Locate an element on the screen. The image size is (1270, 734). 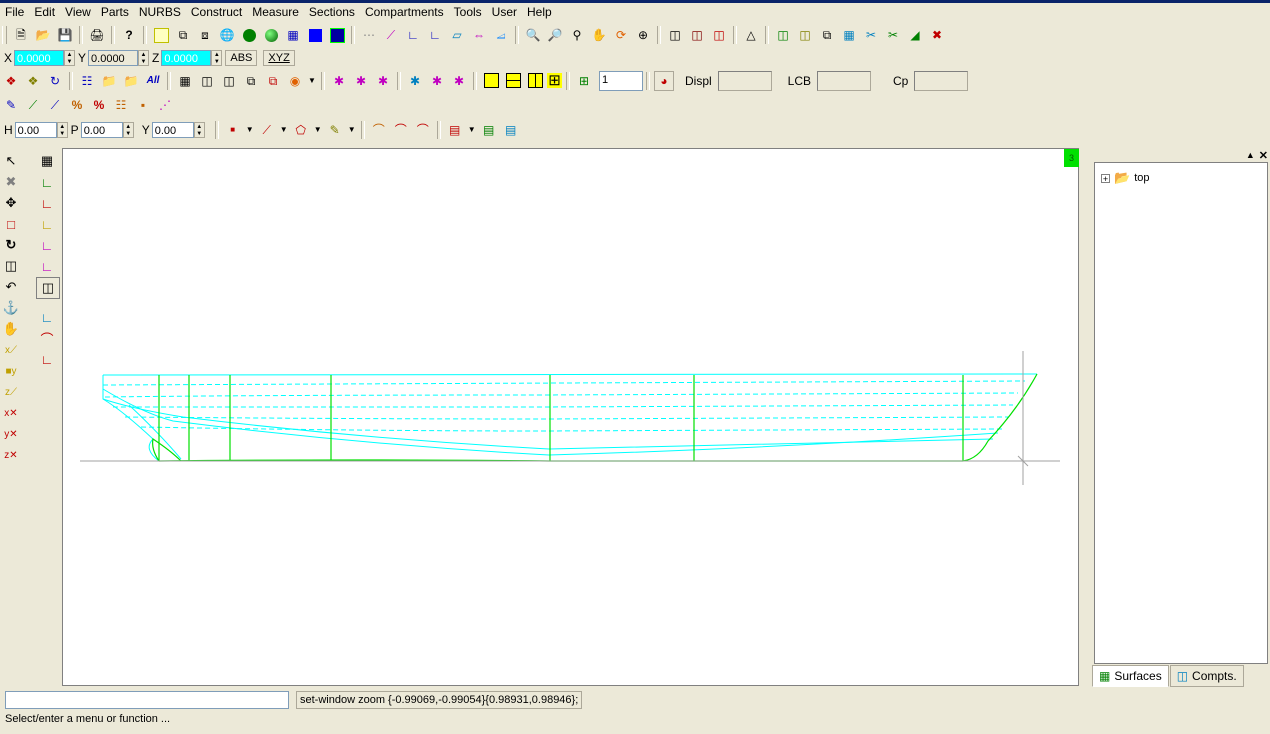
x-spinner: ▲ ▼ is located at coordinates (70, 58).